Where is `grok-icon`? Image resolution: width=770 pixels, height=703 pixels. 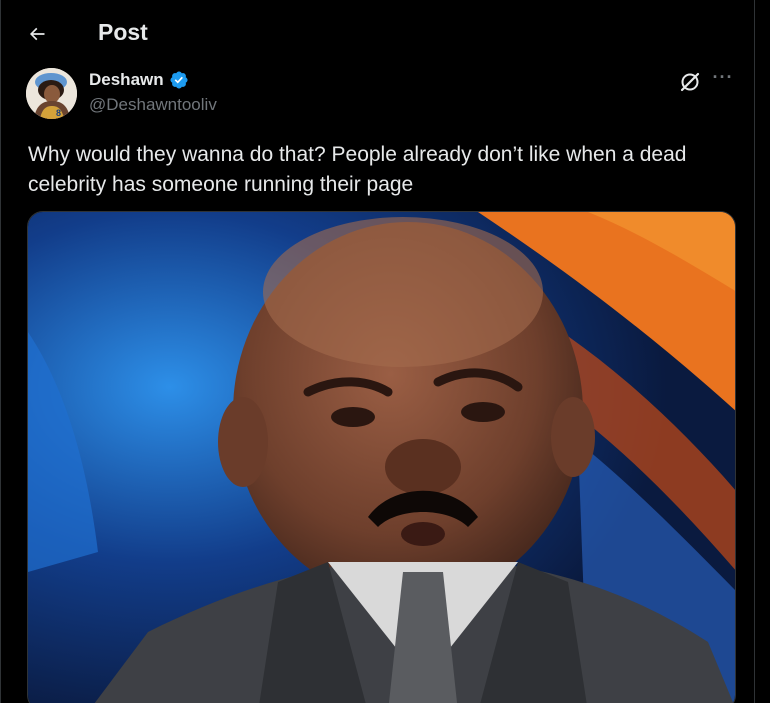
grok-icon is located at coordinates (690, 82).